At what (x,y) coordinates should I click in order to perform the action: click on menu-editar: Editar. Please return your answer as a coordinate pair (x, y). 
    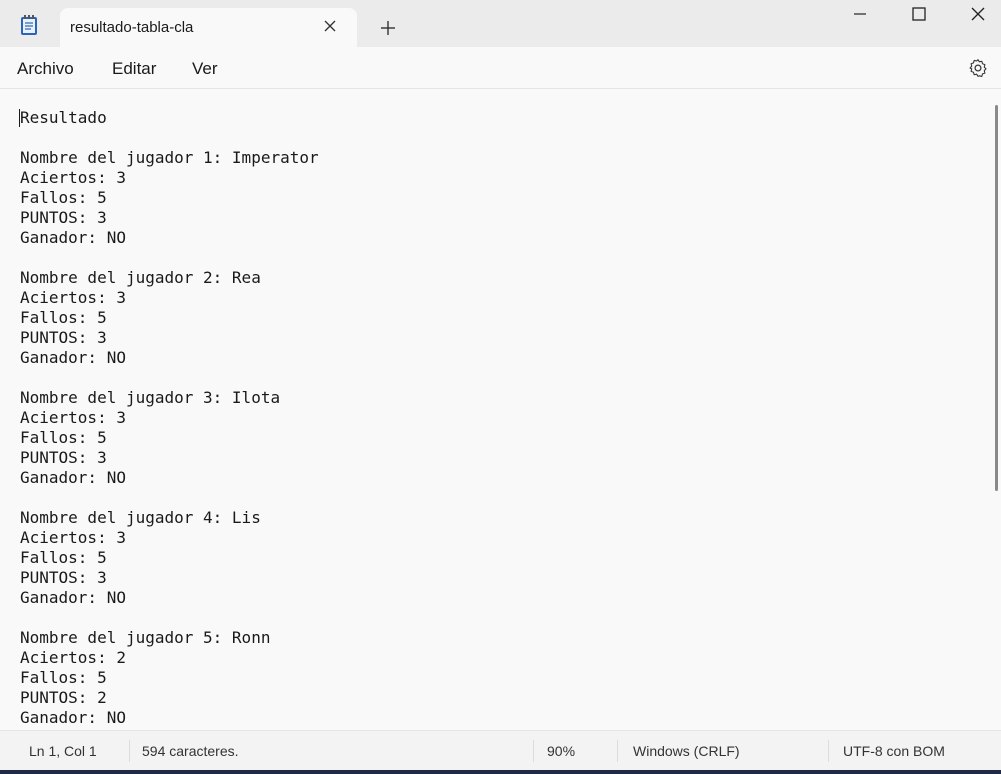
    Looking at the image, I should click on (134, 69).